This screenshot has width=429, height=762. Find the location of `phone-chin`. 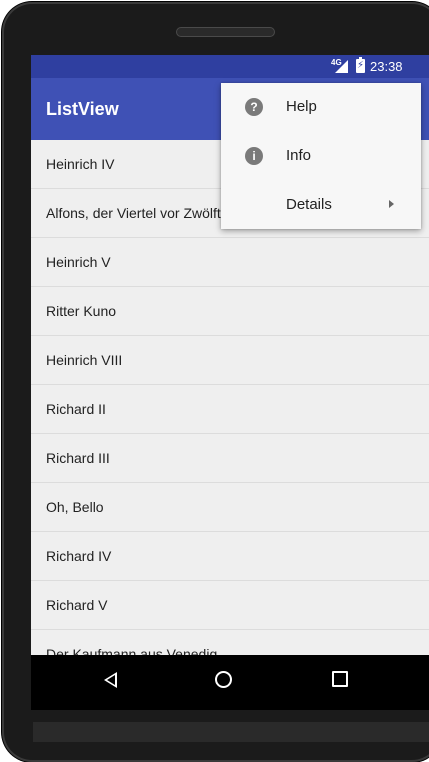

phone-chin is located at coordinates (231, 732).